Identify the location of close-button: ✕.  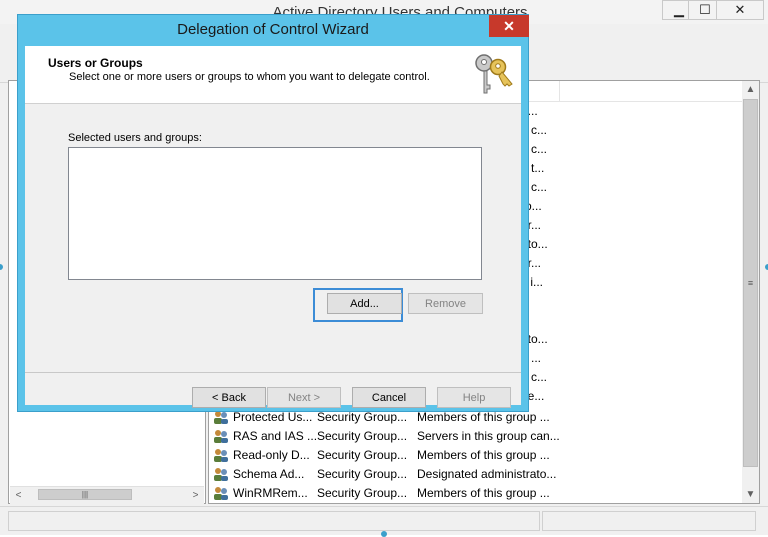
(740, 10).